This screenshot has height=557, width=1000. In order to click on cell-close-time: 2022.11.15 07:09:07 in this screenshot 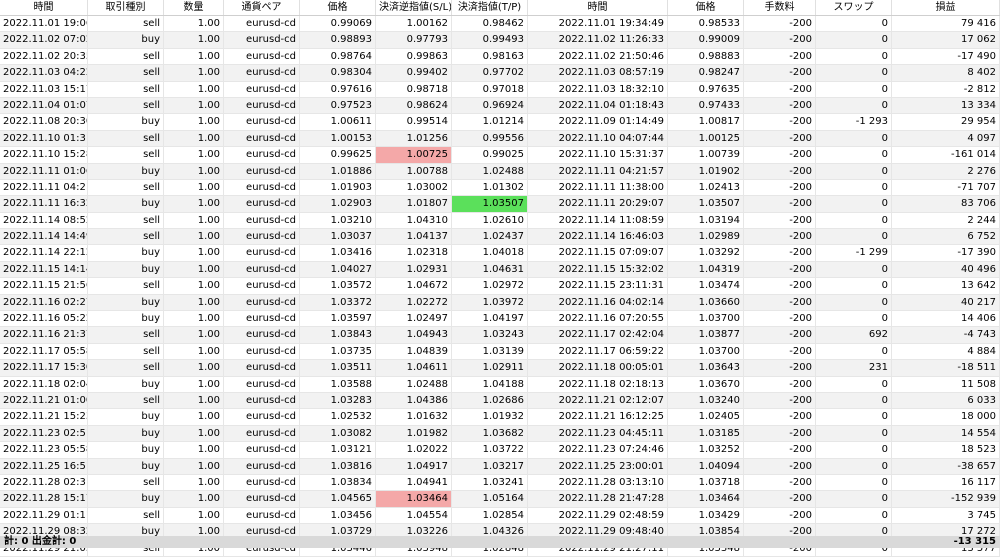, I will do `click(598, 253)`.